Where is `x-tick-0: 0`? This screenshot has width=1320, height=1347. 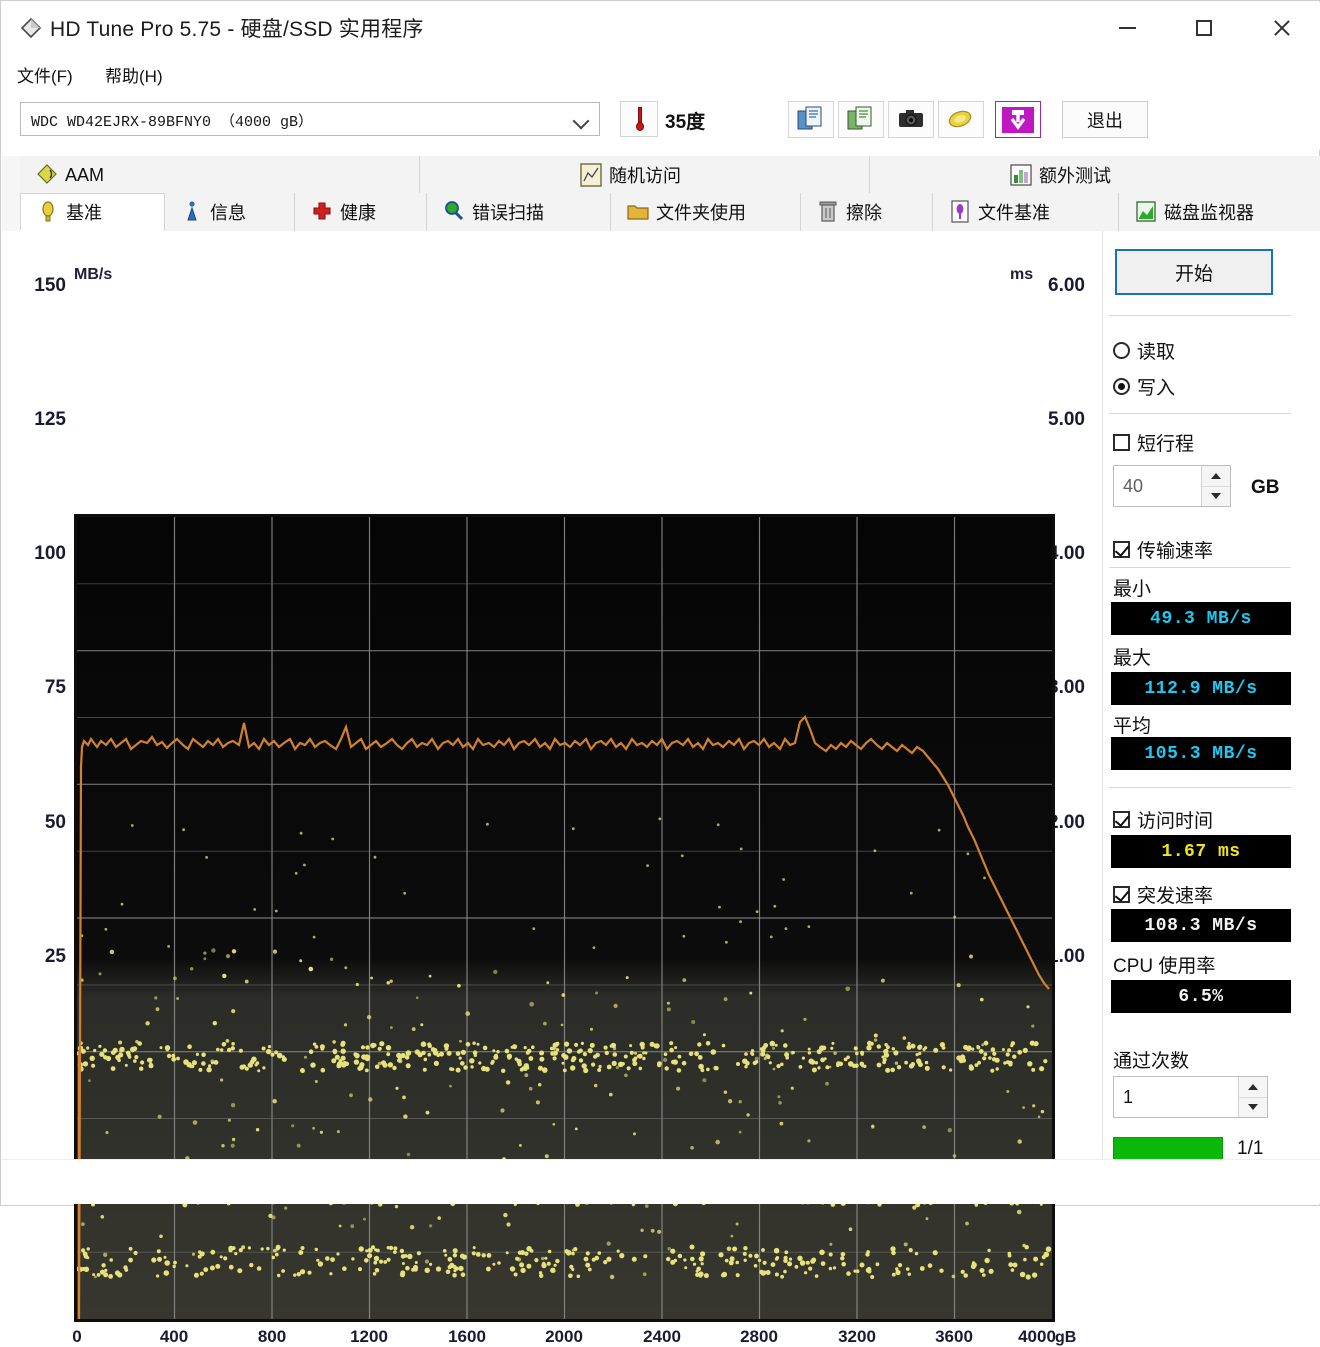 x-tick-0: 0 is located at coordinates (77, 1336).